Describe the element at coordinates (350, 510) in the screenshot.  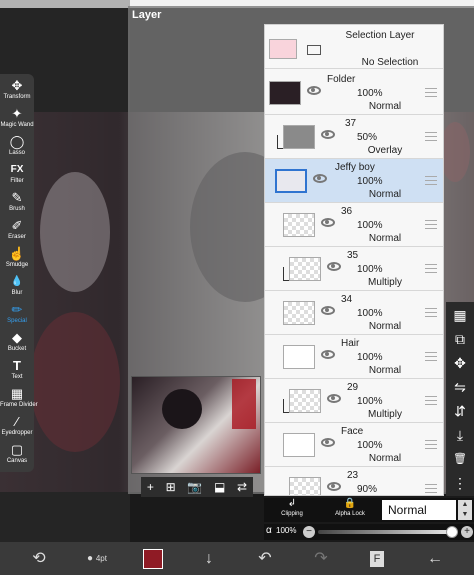
I see `alpha-lock-button: 🔒 Alpha Lock` at that location.